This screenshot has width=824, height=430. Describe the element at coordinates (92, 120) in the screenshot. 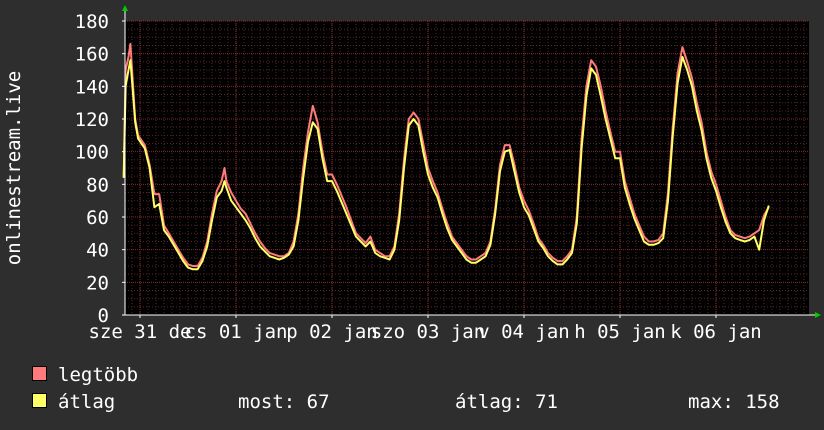

I see `y-tick-label: 120` at that location.